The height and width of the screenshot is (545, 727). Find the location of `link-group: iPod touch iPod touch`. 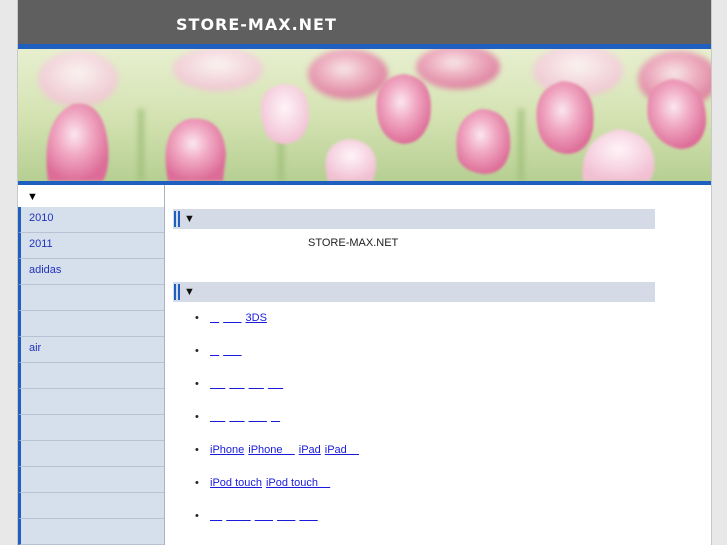

link-group: iPod touch iPod touch is located at coordinates (272, 483).